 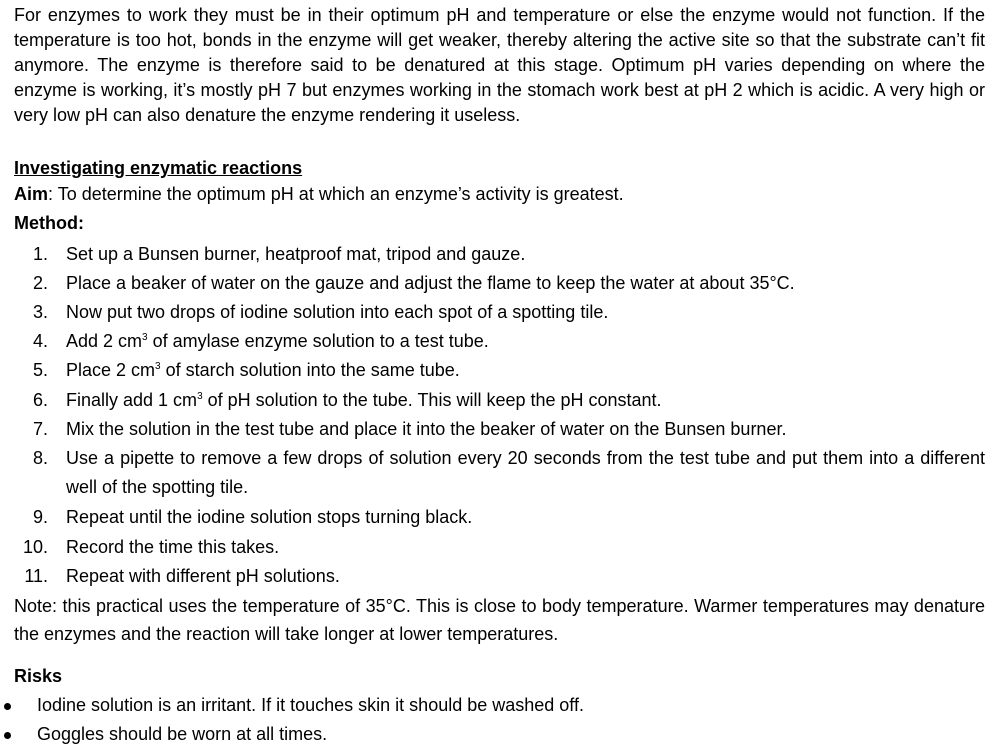 What do you see at coordinates (40, 254) in the screenshot?
I see `step-number: 1.` at bounding box center [40, 254].